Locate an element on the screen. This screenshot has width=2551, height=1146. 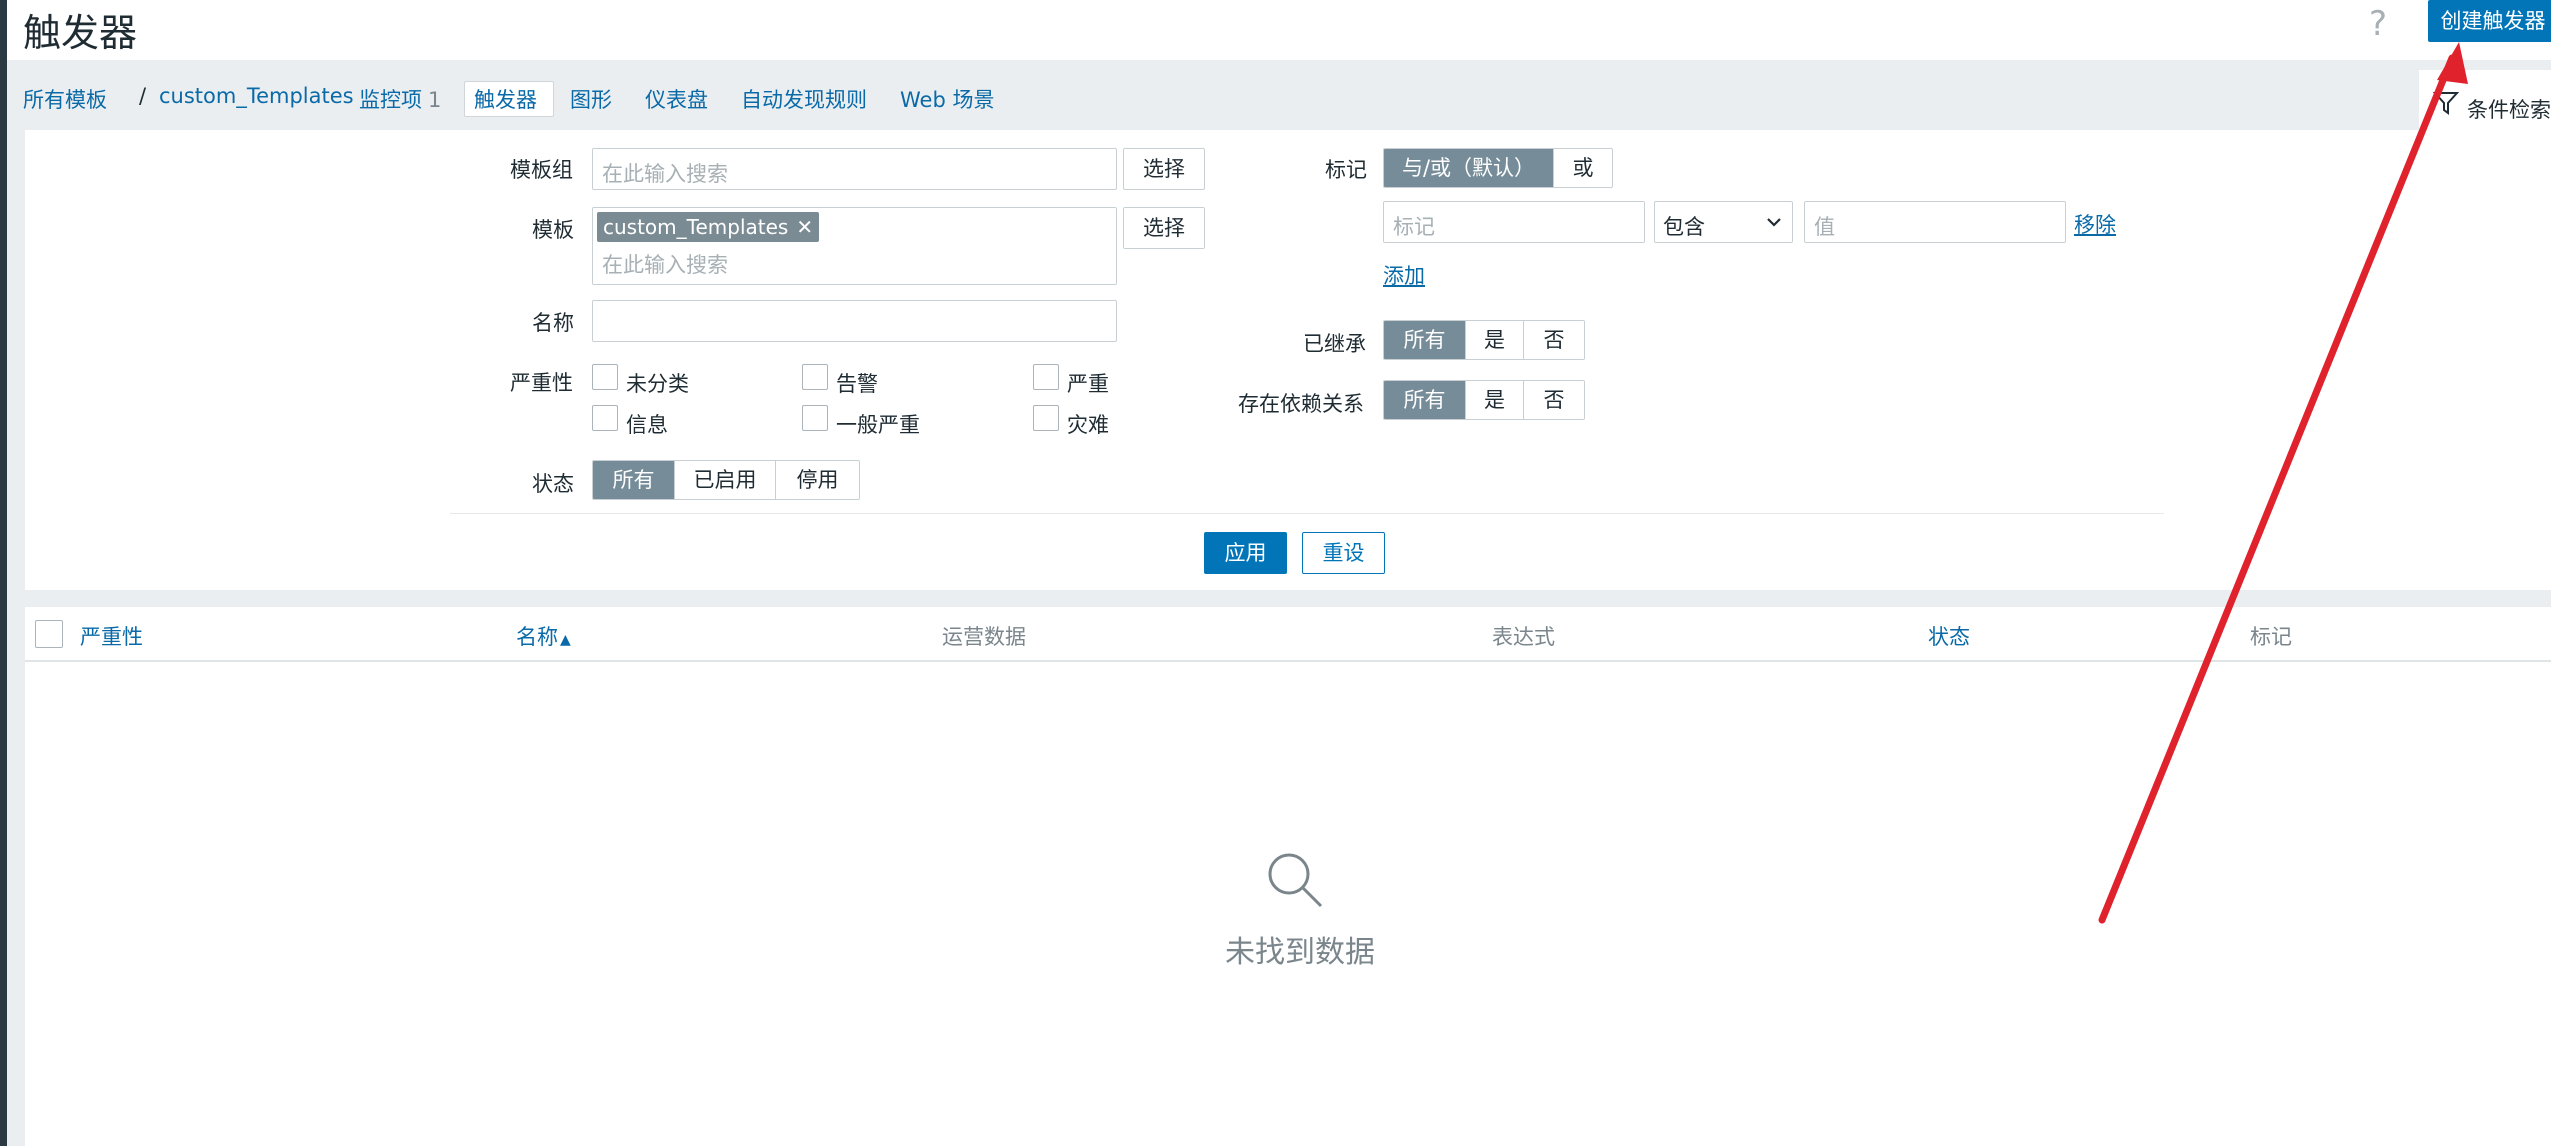
tab-graphs: 图形 is located at coordinates (591, 99).